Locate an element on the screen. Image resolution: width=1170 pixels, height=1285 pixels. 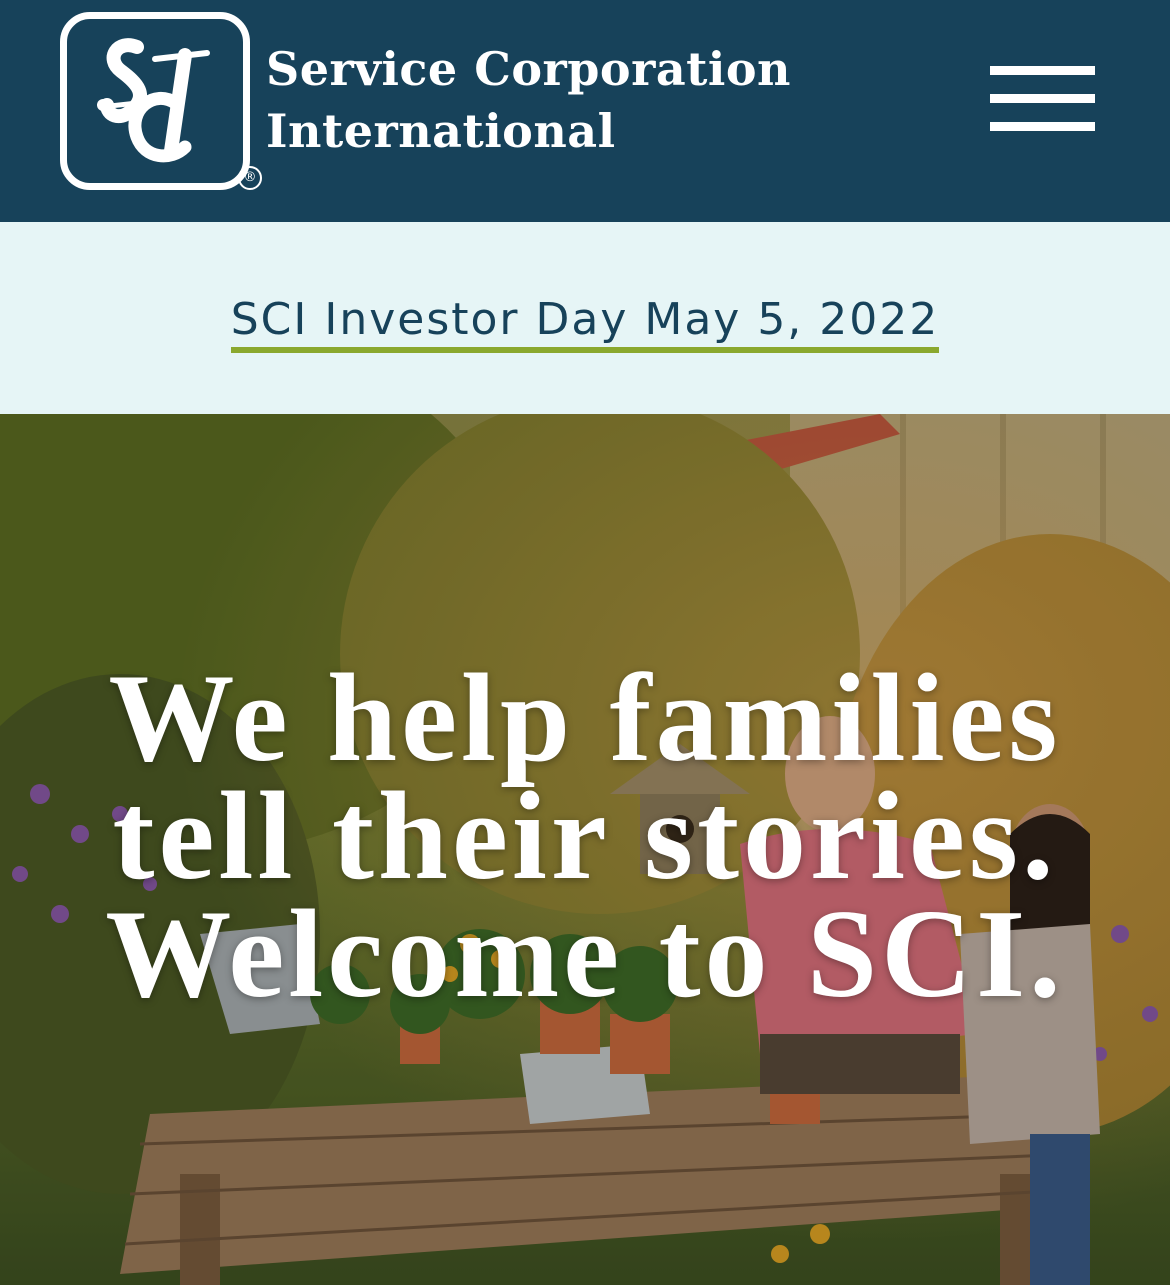
hamburger-menu-icon is located at coordinates (1042, 70).